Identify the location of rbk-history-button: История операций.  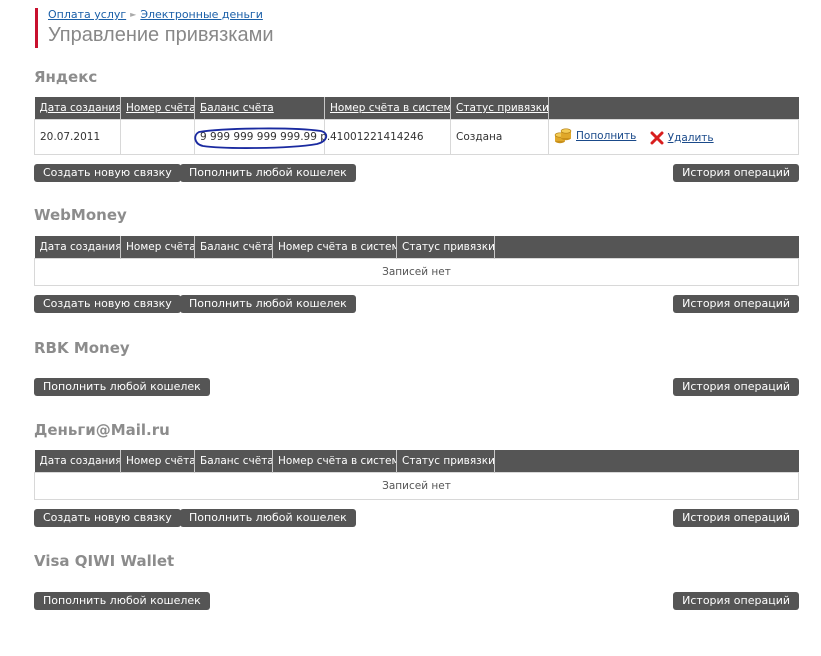
(736, 387).